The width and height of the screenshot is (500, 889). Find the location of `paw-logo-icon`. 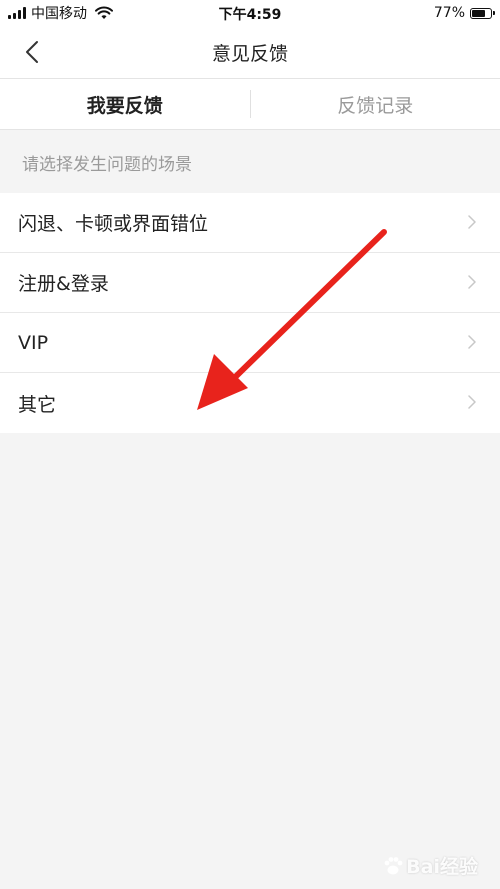

paw-logo-icon is located at coordinates (393, 865).